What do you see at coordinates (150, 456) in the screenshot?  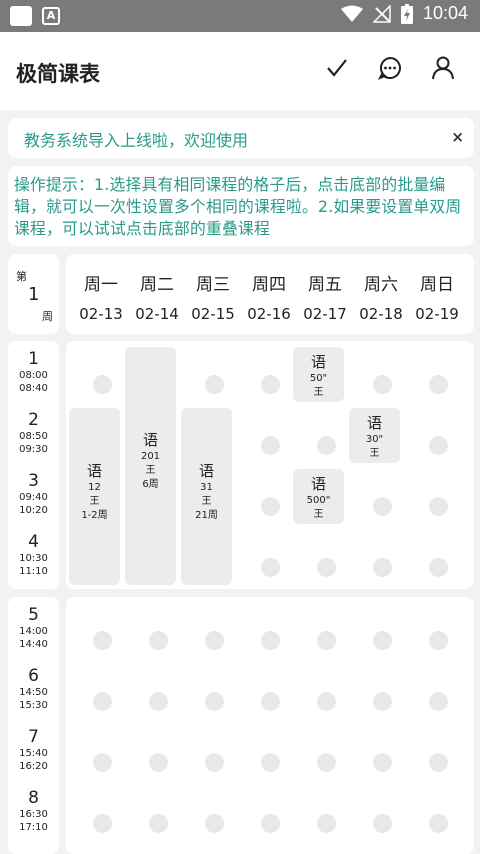 I see `course-room: 201` at bounding box center [150, 456].